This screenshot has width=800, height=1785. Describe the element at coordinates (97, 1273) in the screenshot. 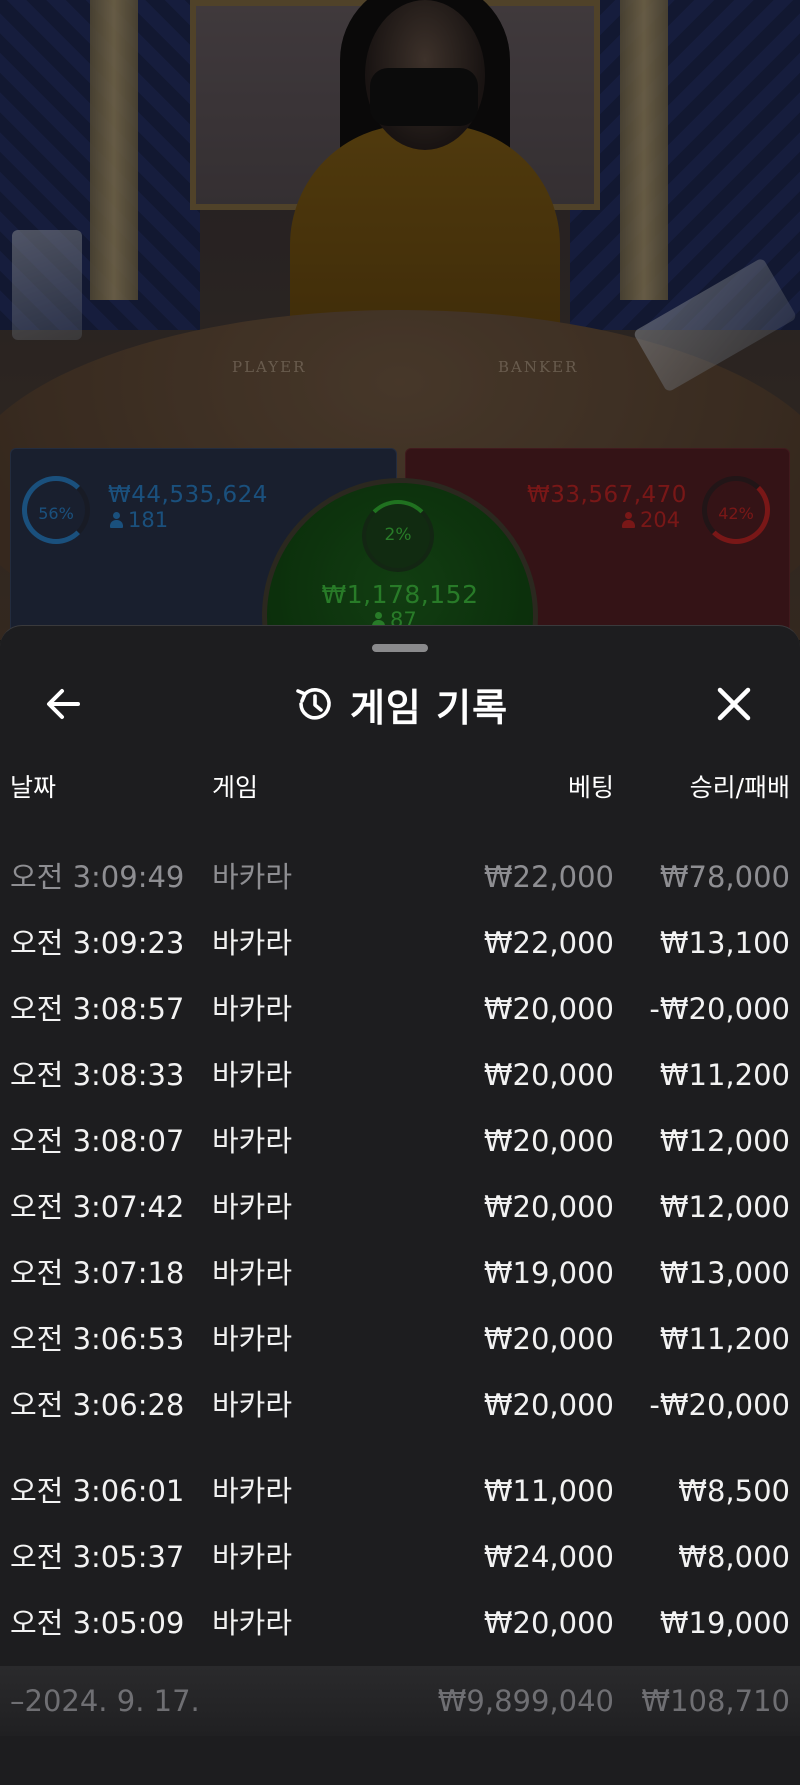

I see `row-time: 오전 3:07:18` at that location.